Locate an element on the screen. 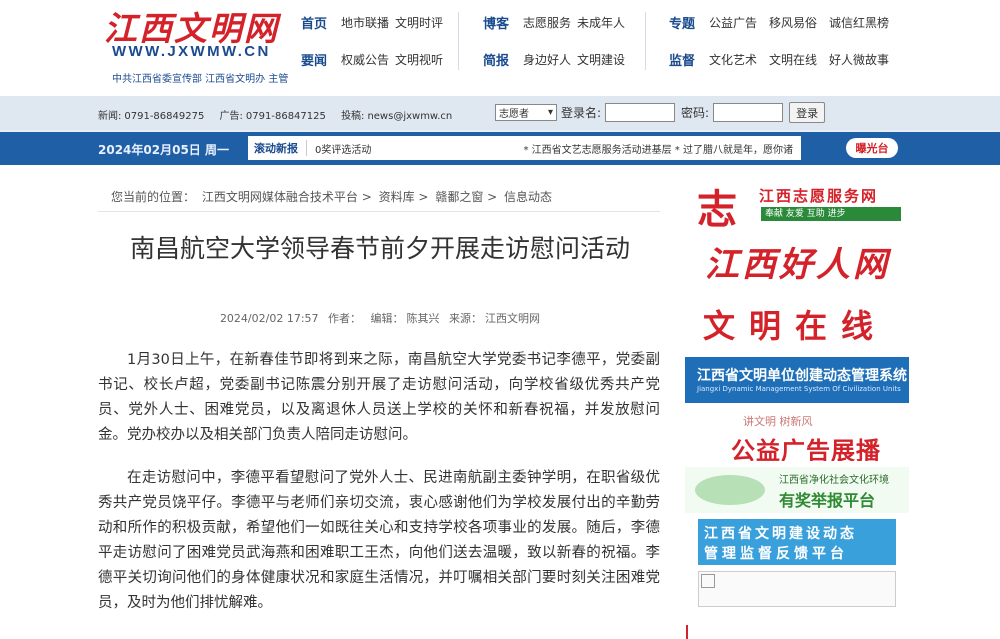 The height and width of the screenshot is (639, 1000). banner-subtitle: 江西省净化社会文化环境 is located at coordinates (834, 480).